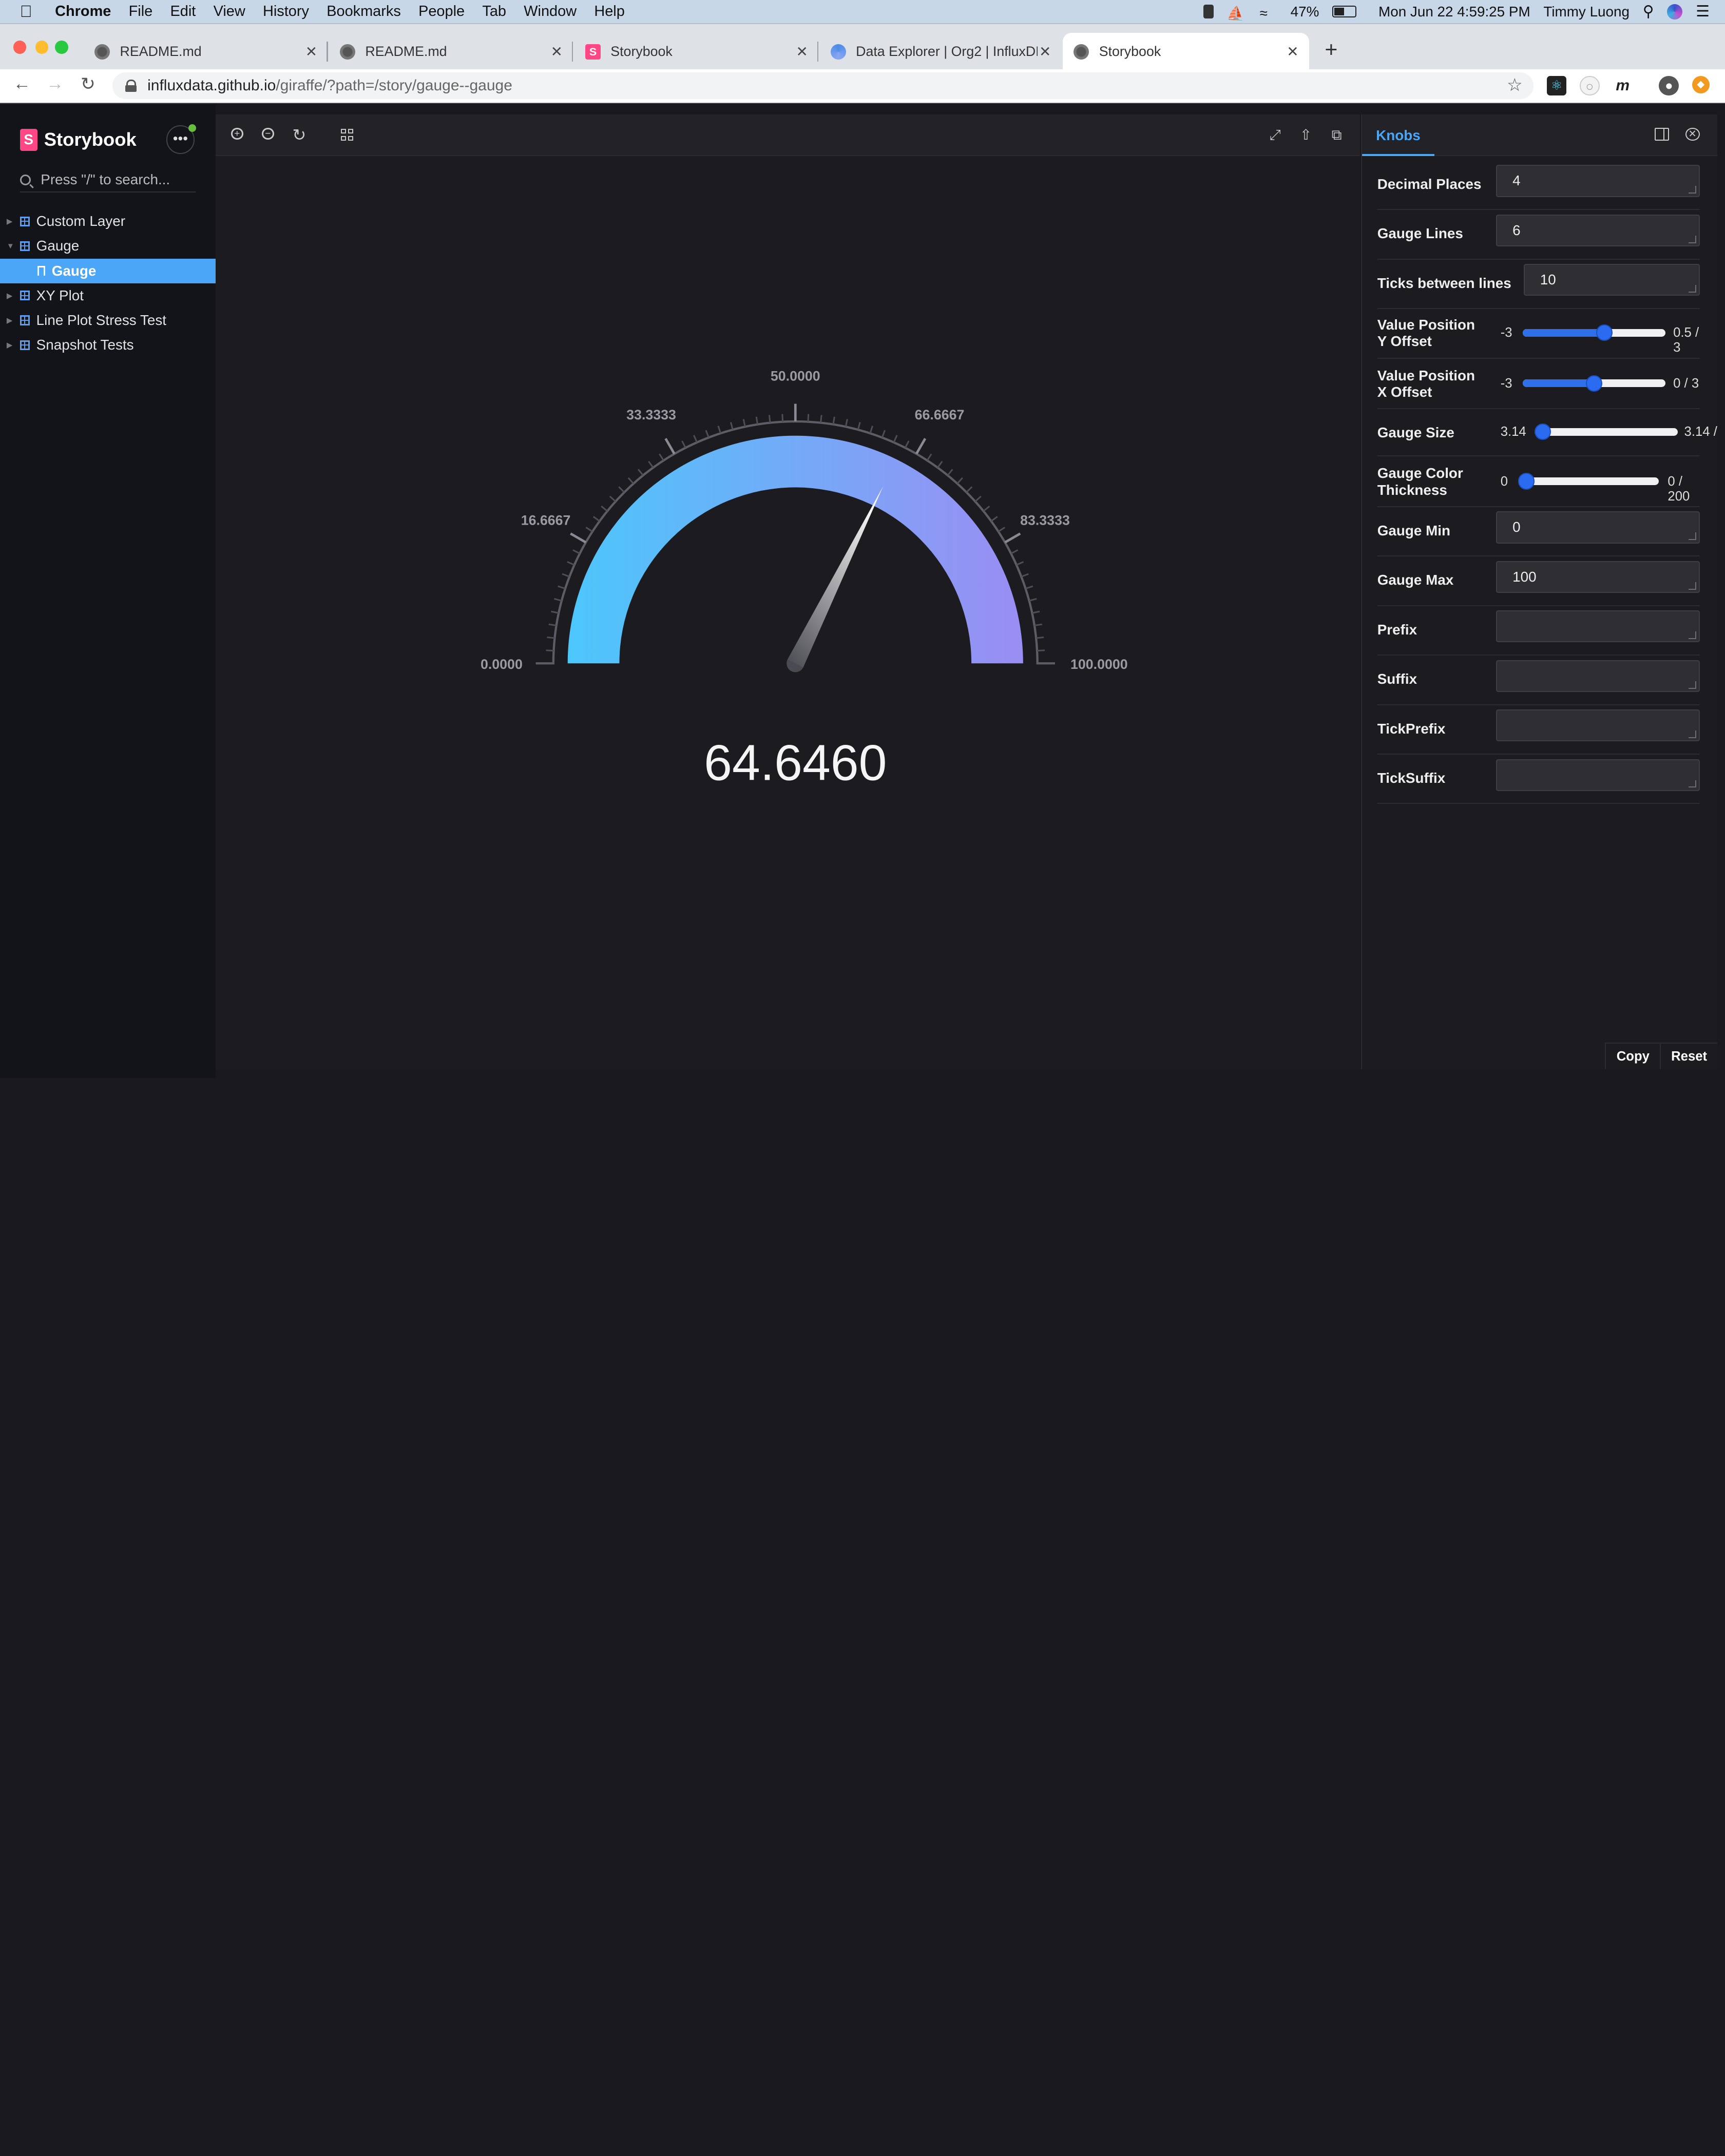 The width and height of the screenshot is (1725, 2156). What do you see at coordinates (1398, 135) in the screenshot?
I see `tab-knobs: Knobs` at bounding box center [1398, 135].